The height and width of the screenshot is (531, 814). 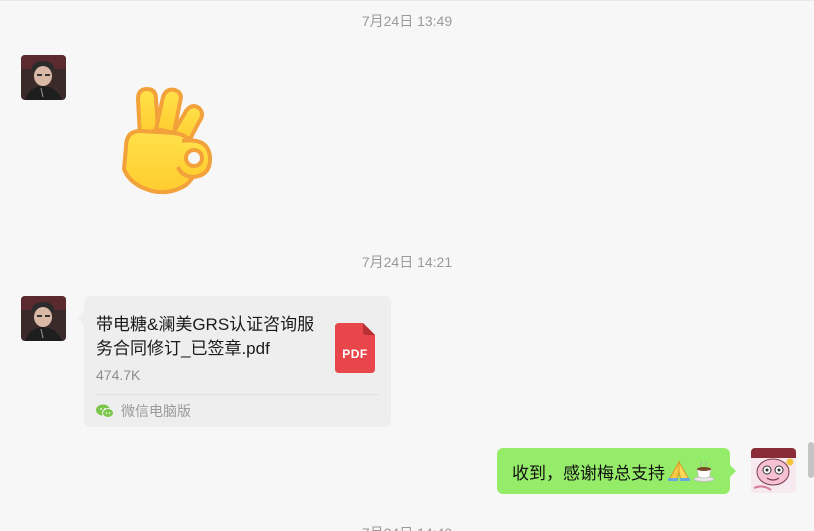 I want to click on message-timestamp: 7月24日 14:21, so click(x=407, y=262).